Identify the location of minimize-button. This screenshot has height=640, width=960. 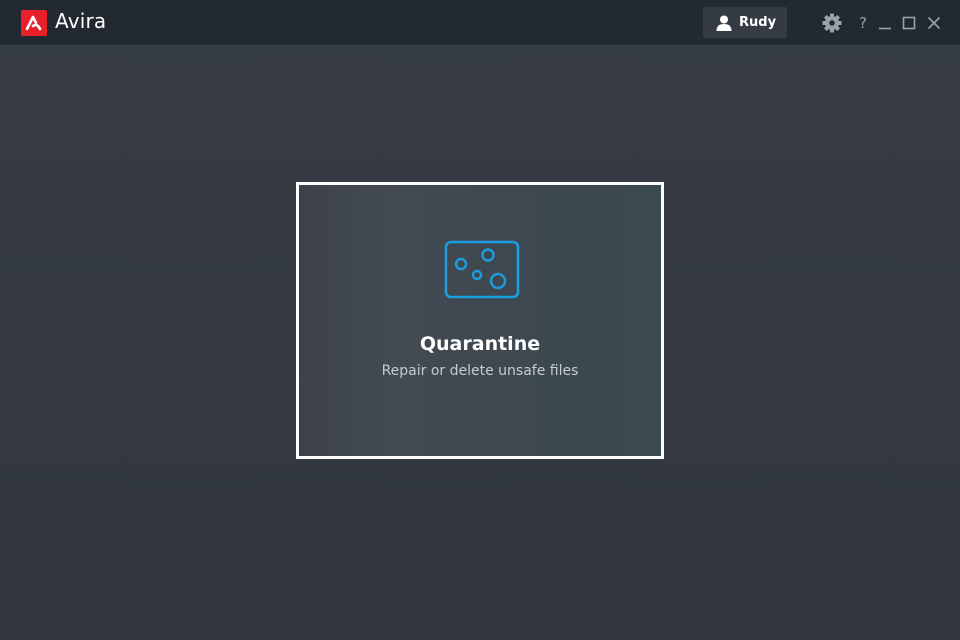
(885, 23).